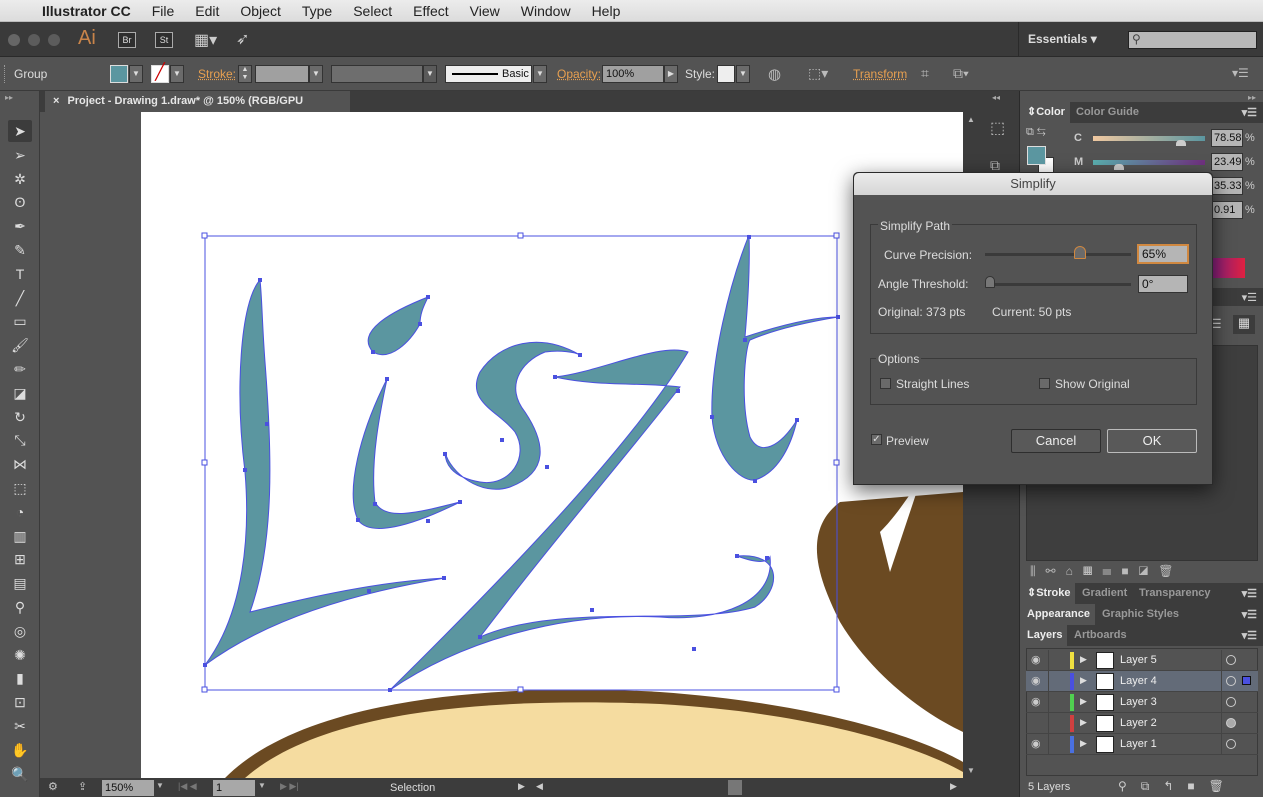 The width and height of the screenshot is (1263, 797). Describe the element at coordinates (1104, 593) in the screenshot. I see `tab-gradient: Gradient` at that location.